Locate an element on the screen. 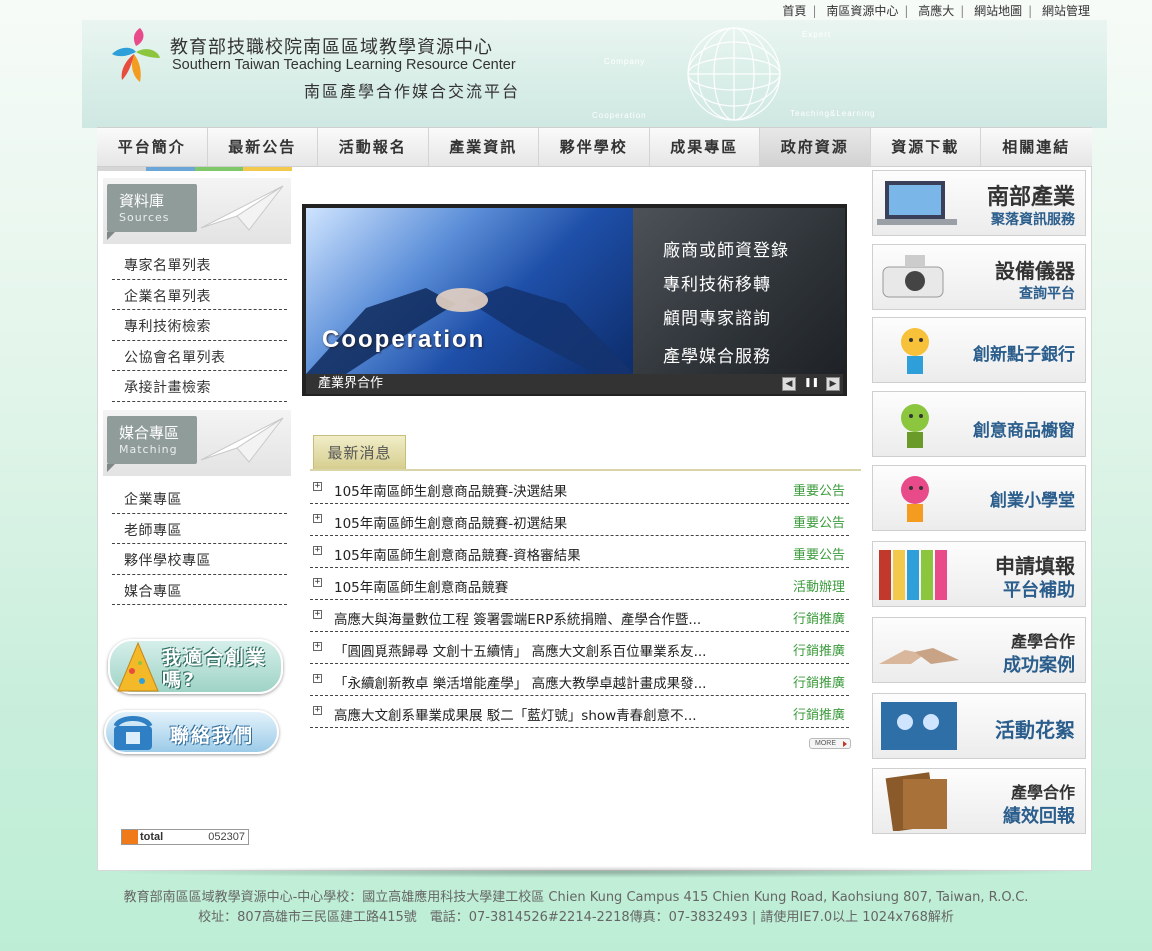 The width and height of the screenshot is (1152, 951). news-row: + 「圓圓覓燕歸尋 文創十五續情」 高應大文創系百位畢業系友... 行銷推廣 is located at coordinates (579, 648).